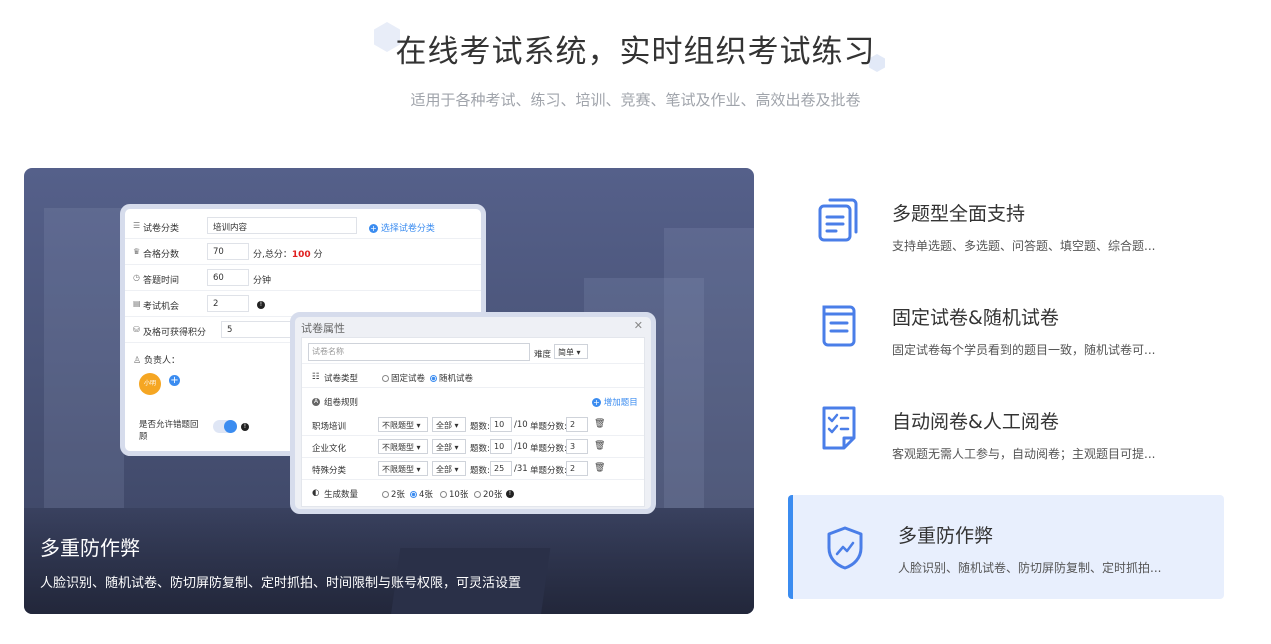 The width and height of the screenshot is (1271, 644). Describe the element at coordinates (638, 325) in the screenshot. I see `close-icon: ✕` at that location.